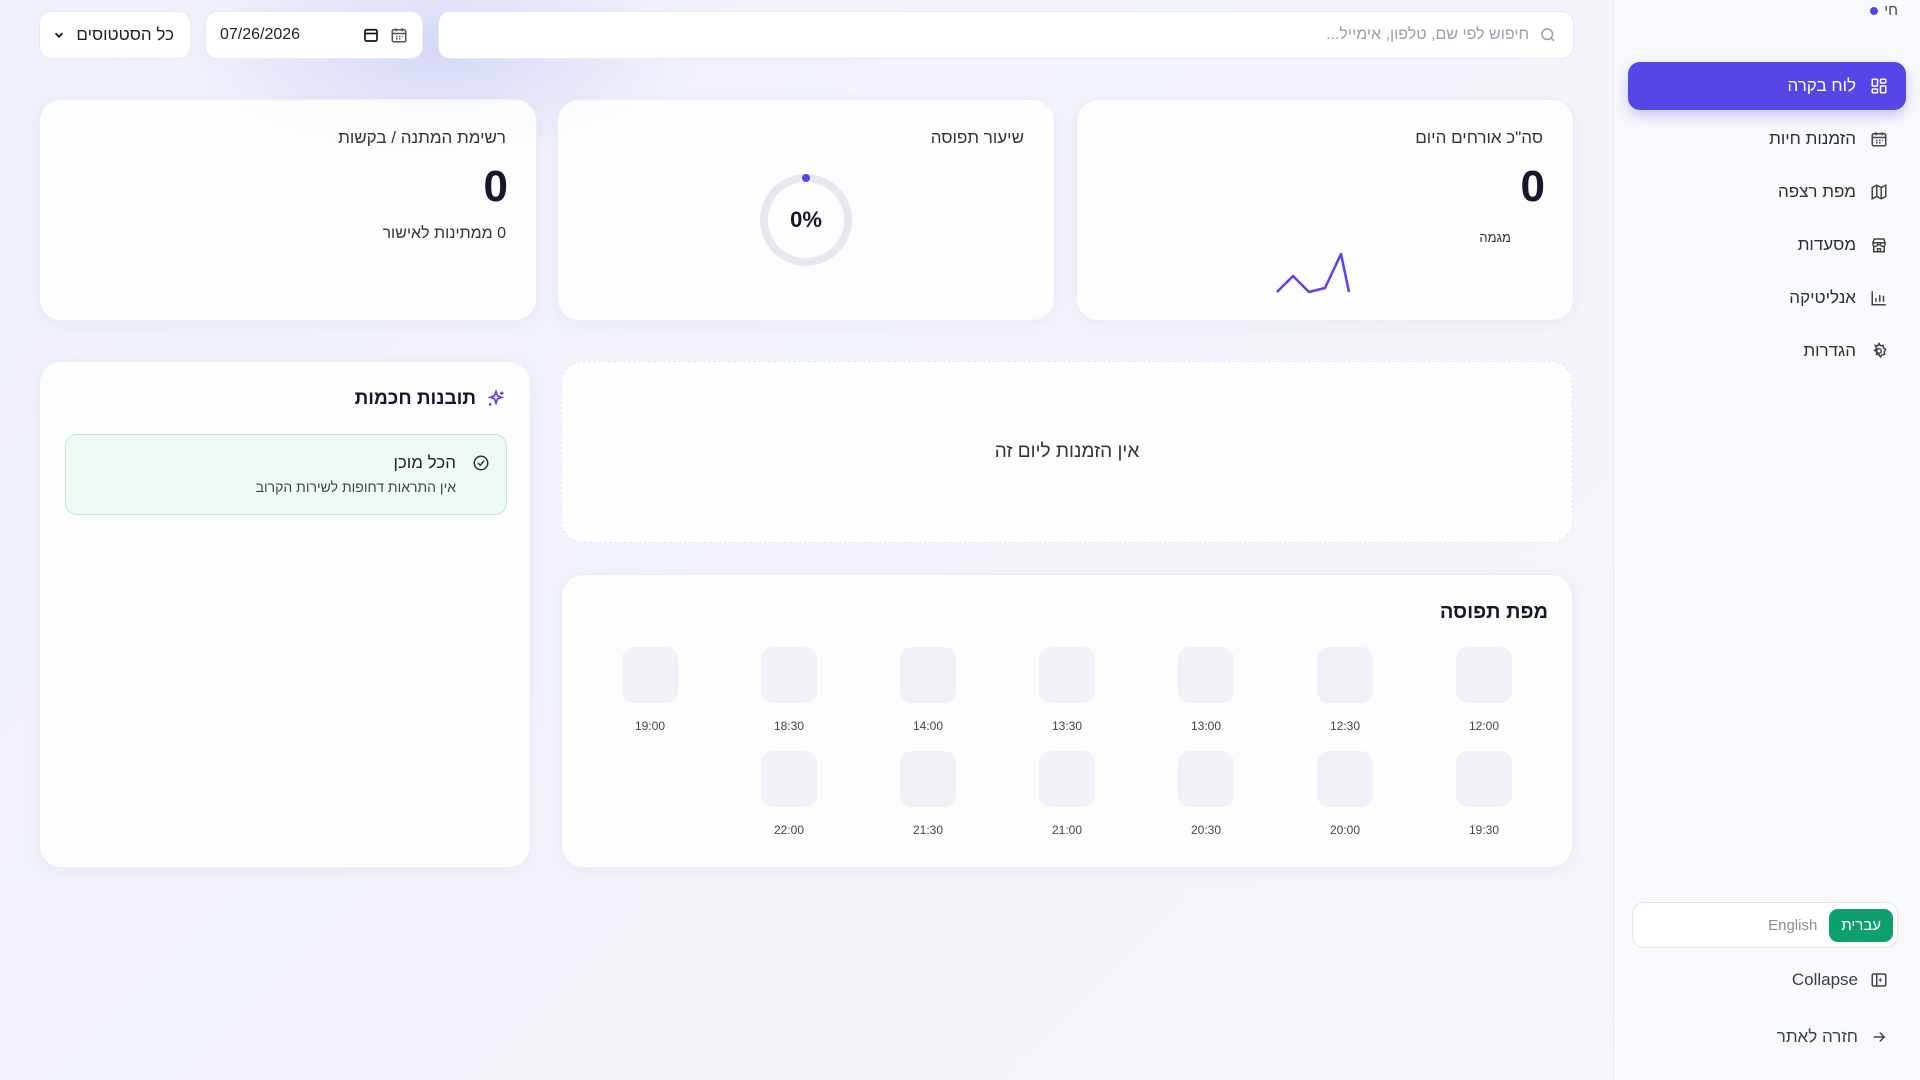  I want to click on live-label: חי, so click(1891, 10).